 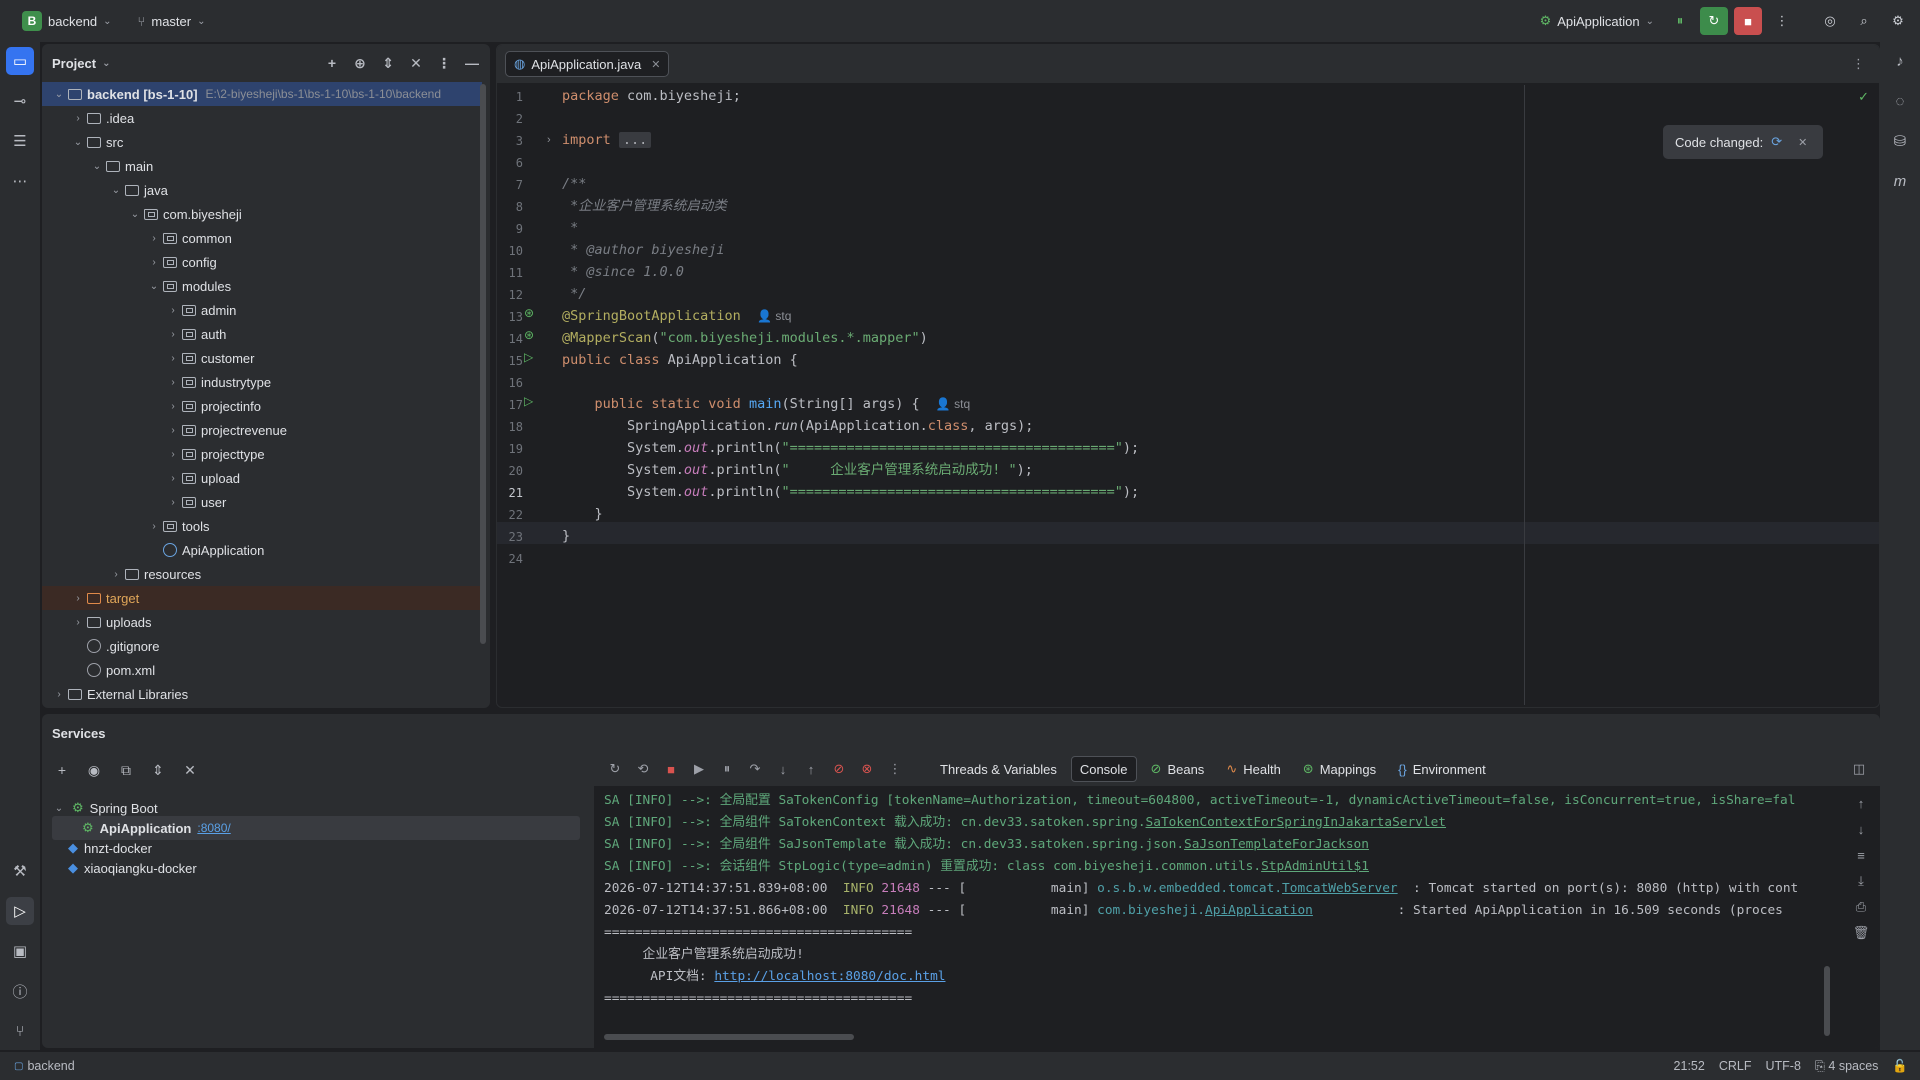 What do you see at coordinates (62, 770) in the screenshot?
I see `add-service-icon: +` at bounding box center [62, 770].